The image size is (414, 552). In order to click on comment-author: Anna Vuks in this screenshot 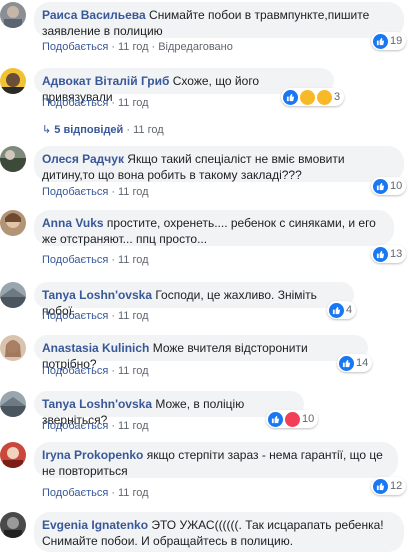, I will do `click(73, 223)`.